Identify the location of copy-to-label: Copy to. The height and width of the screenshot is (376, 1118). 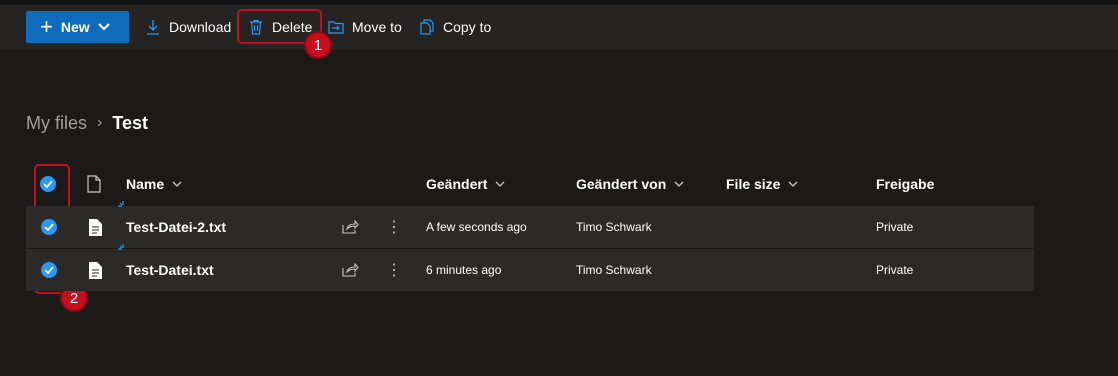
(467, 27).